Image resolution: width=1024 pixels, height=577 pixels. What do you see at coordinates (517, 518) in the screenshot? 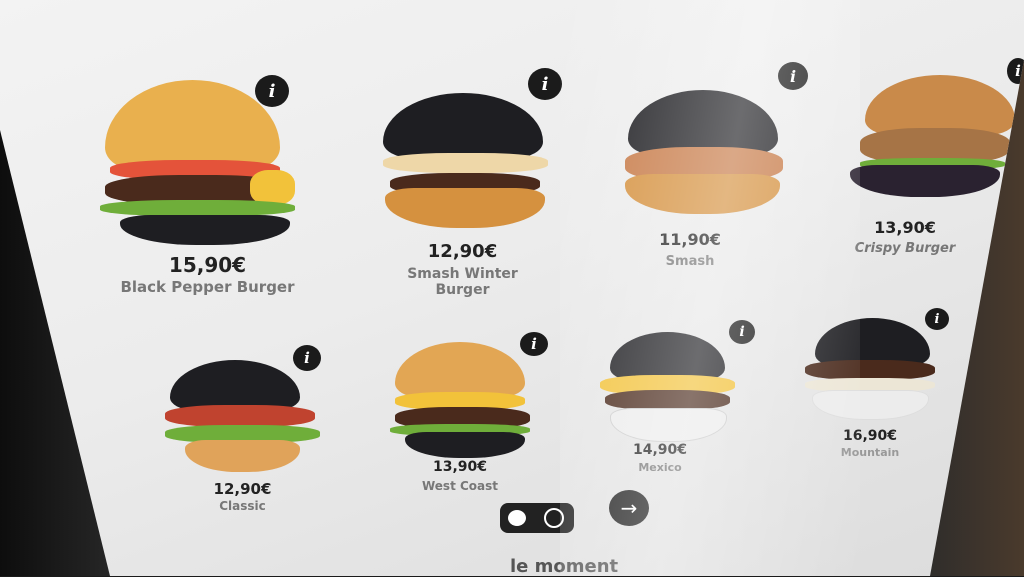
I see `toggle-switch-icon` at bounding box center [517, 518].